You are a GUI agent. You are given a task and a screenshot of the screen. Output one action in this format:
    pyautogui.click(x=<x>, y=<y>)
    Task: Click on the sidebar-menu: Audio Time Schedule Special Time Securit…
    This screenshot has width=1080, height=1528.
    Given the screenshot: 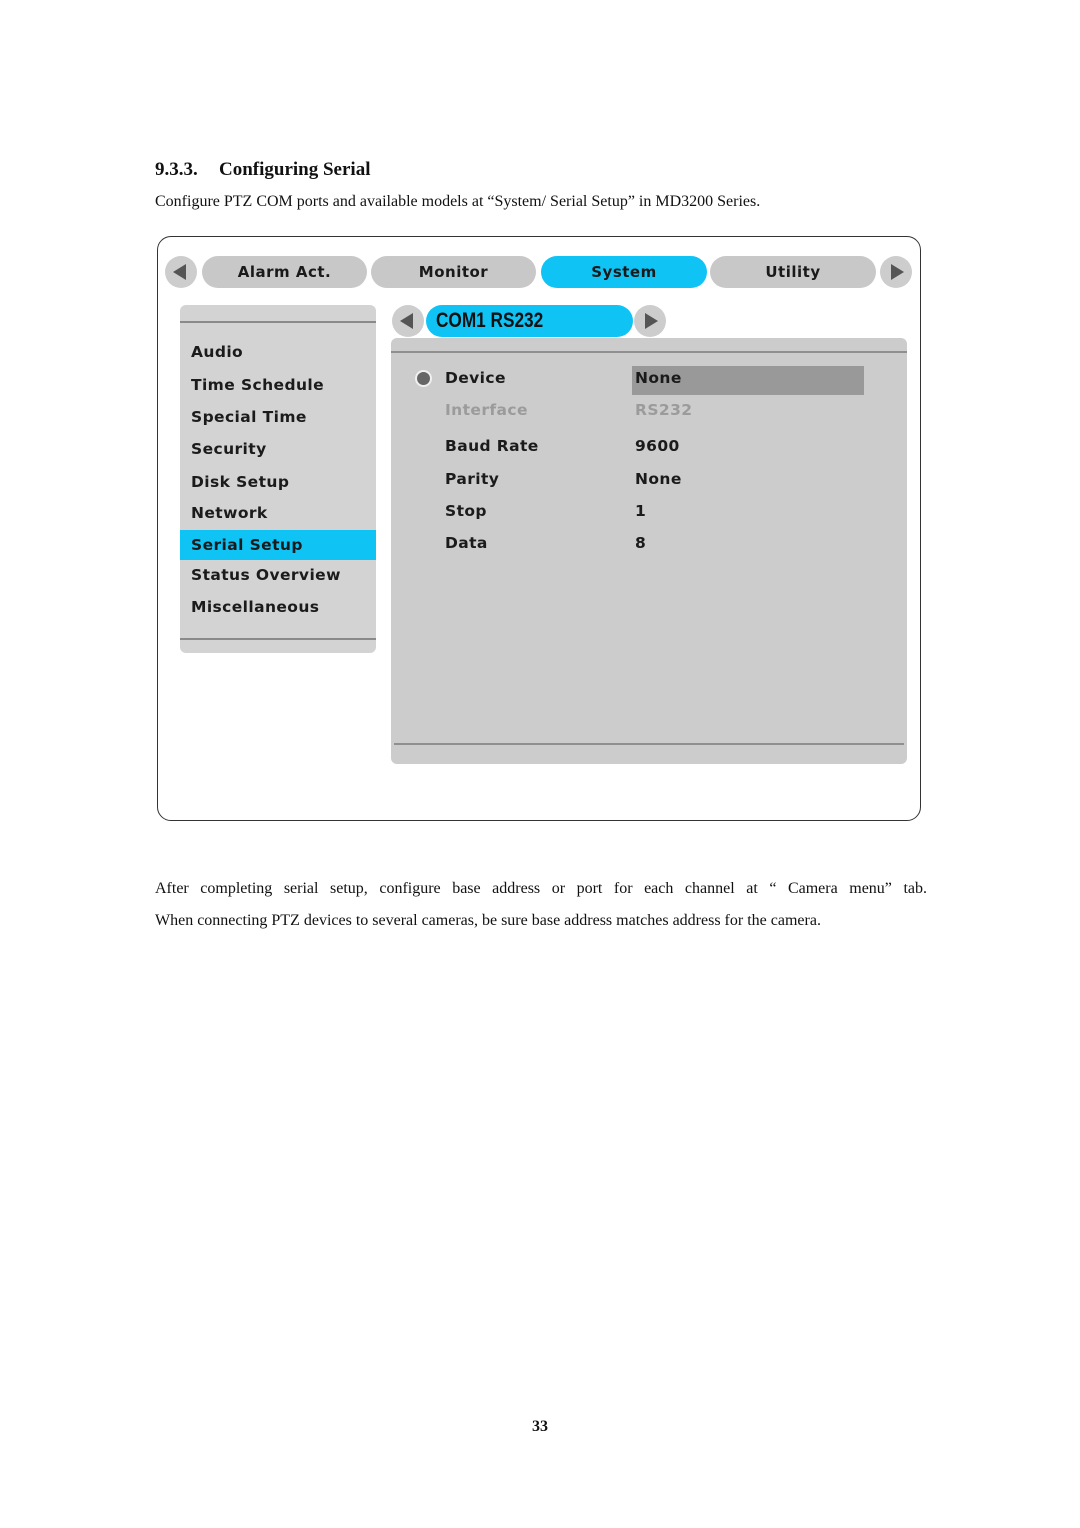 What is the action you would take?
    pyautogui.click(x=278, y=479)
    